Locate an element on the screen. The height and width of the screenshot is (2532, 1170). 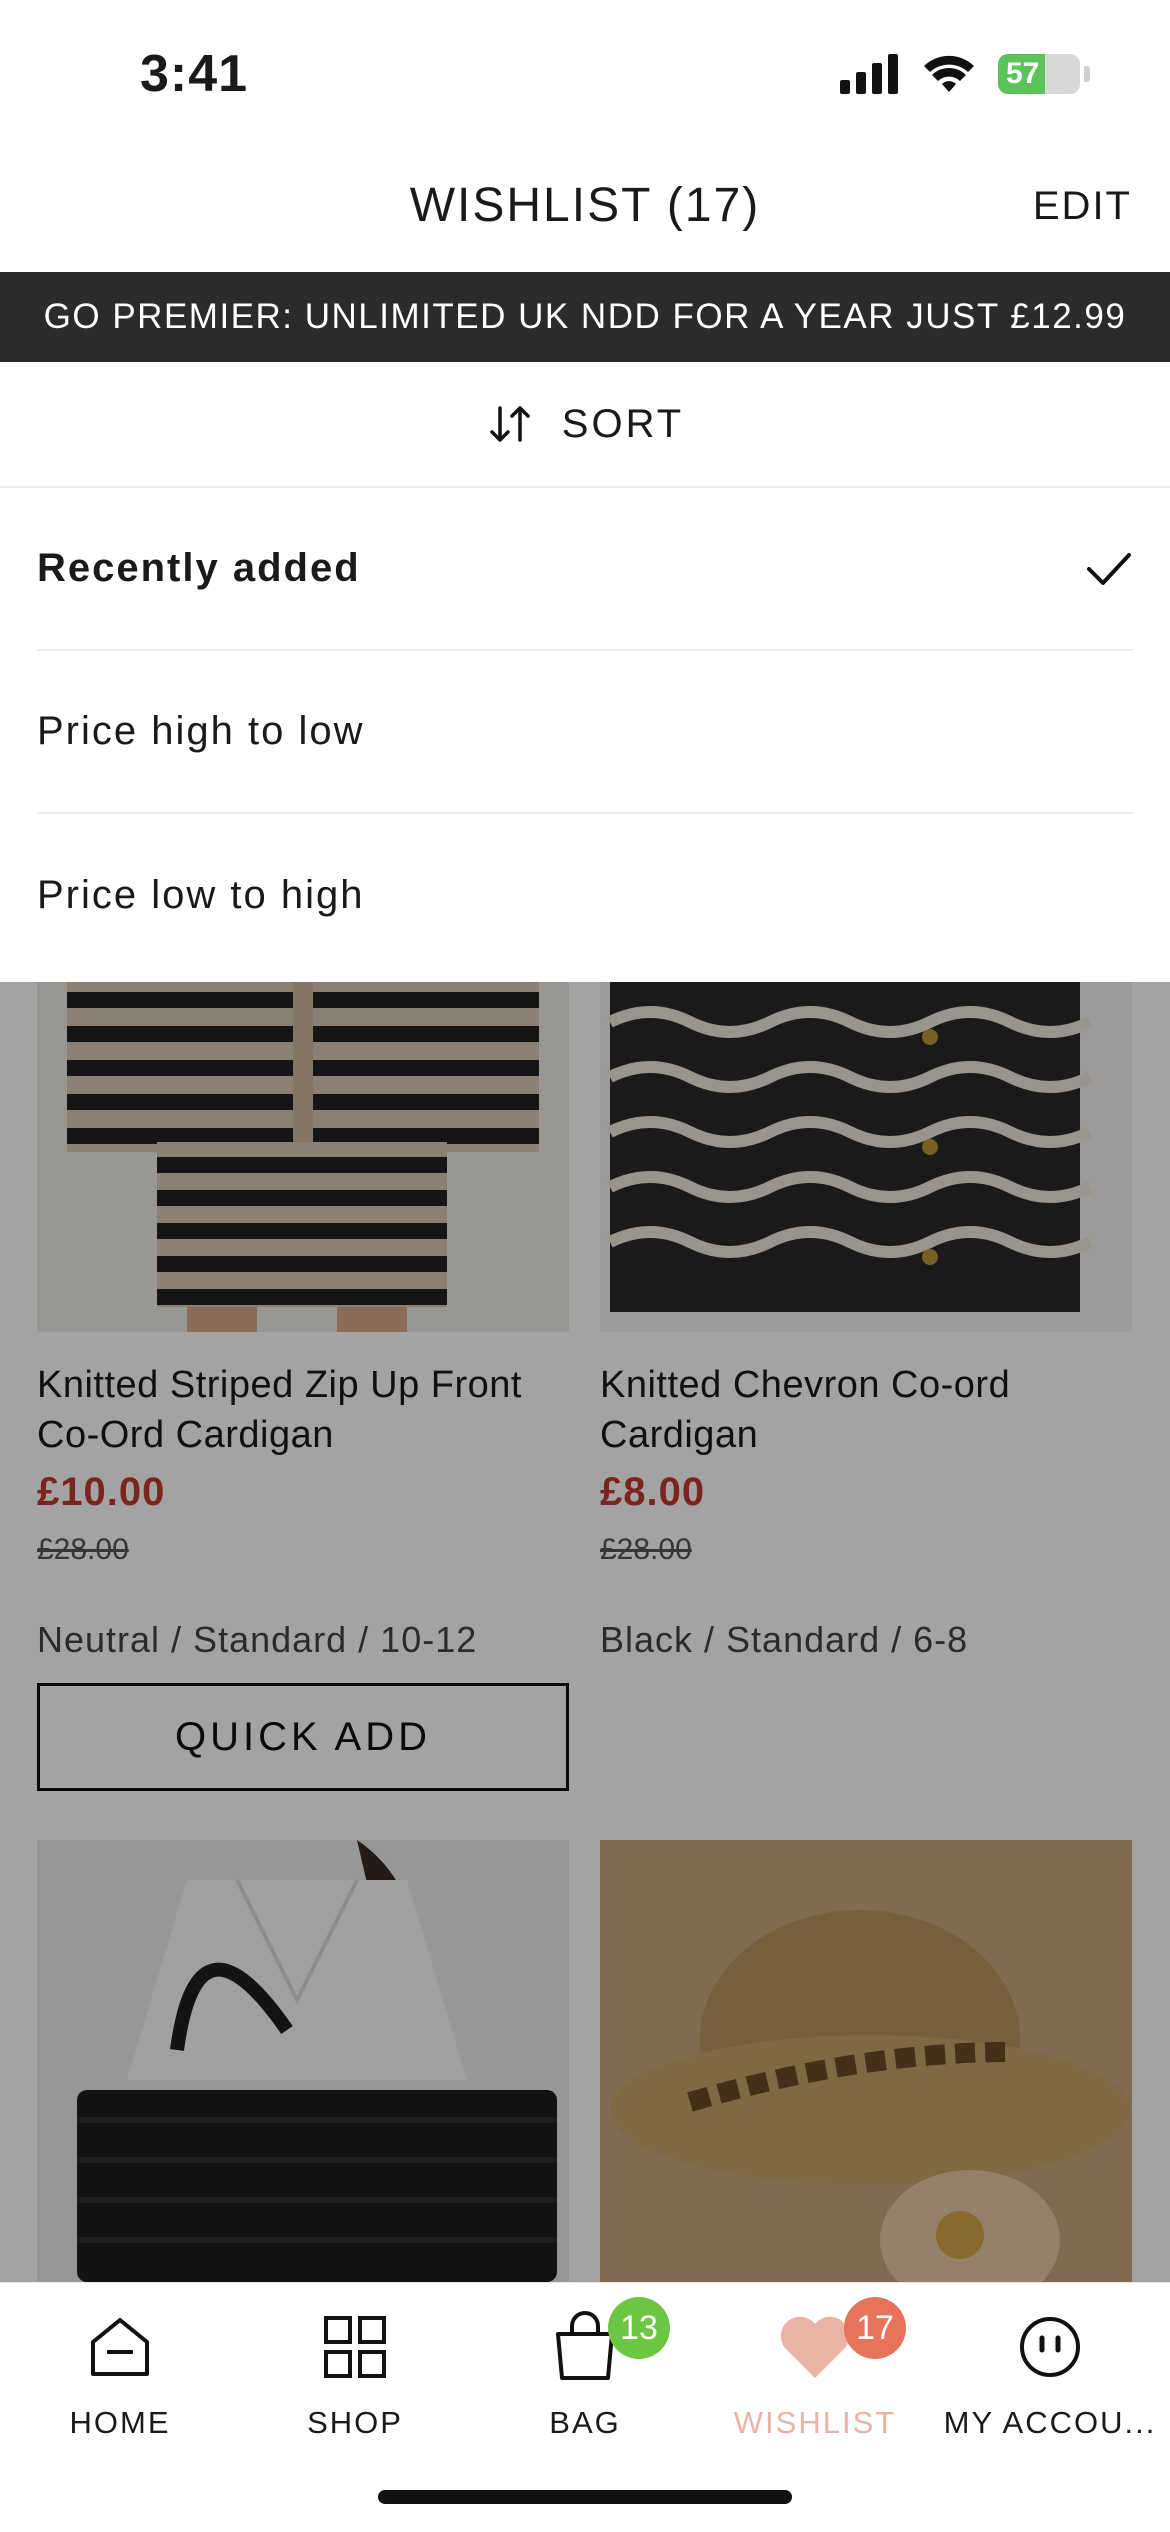
sort-header: SORT is located at coordinates (585, 425).